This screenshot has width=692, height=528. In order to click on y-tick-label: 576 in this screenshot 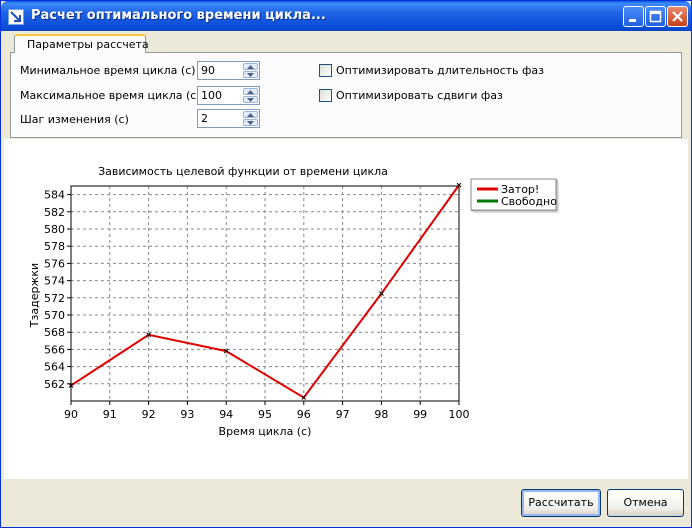, I will do `click(54, 263)`.